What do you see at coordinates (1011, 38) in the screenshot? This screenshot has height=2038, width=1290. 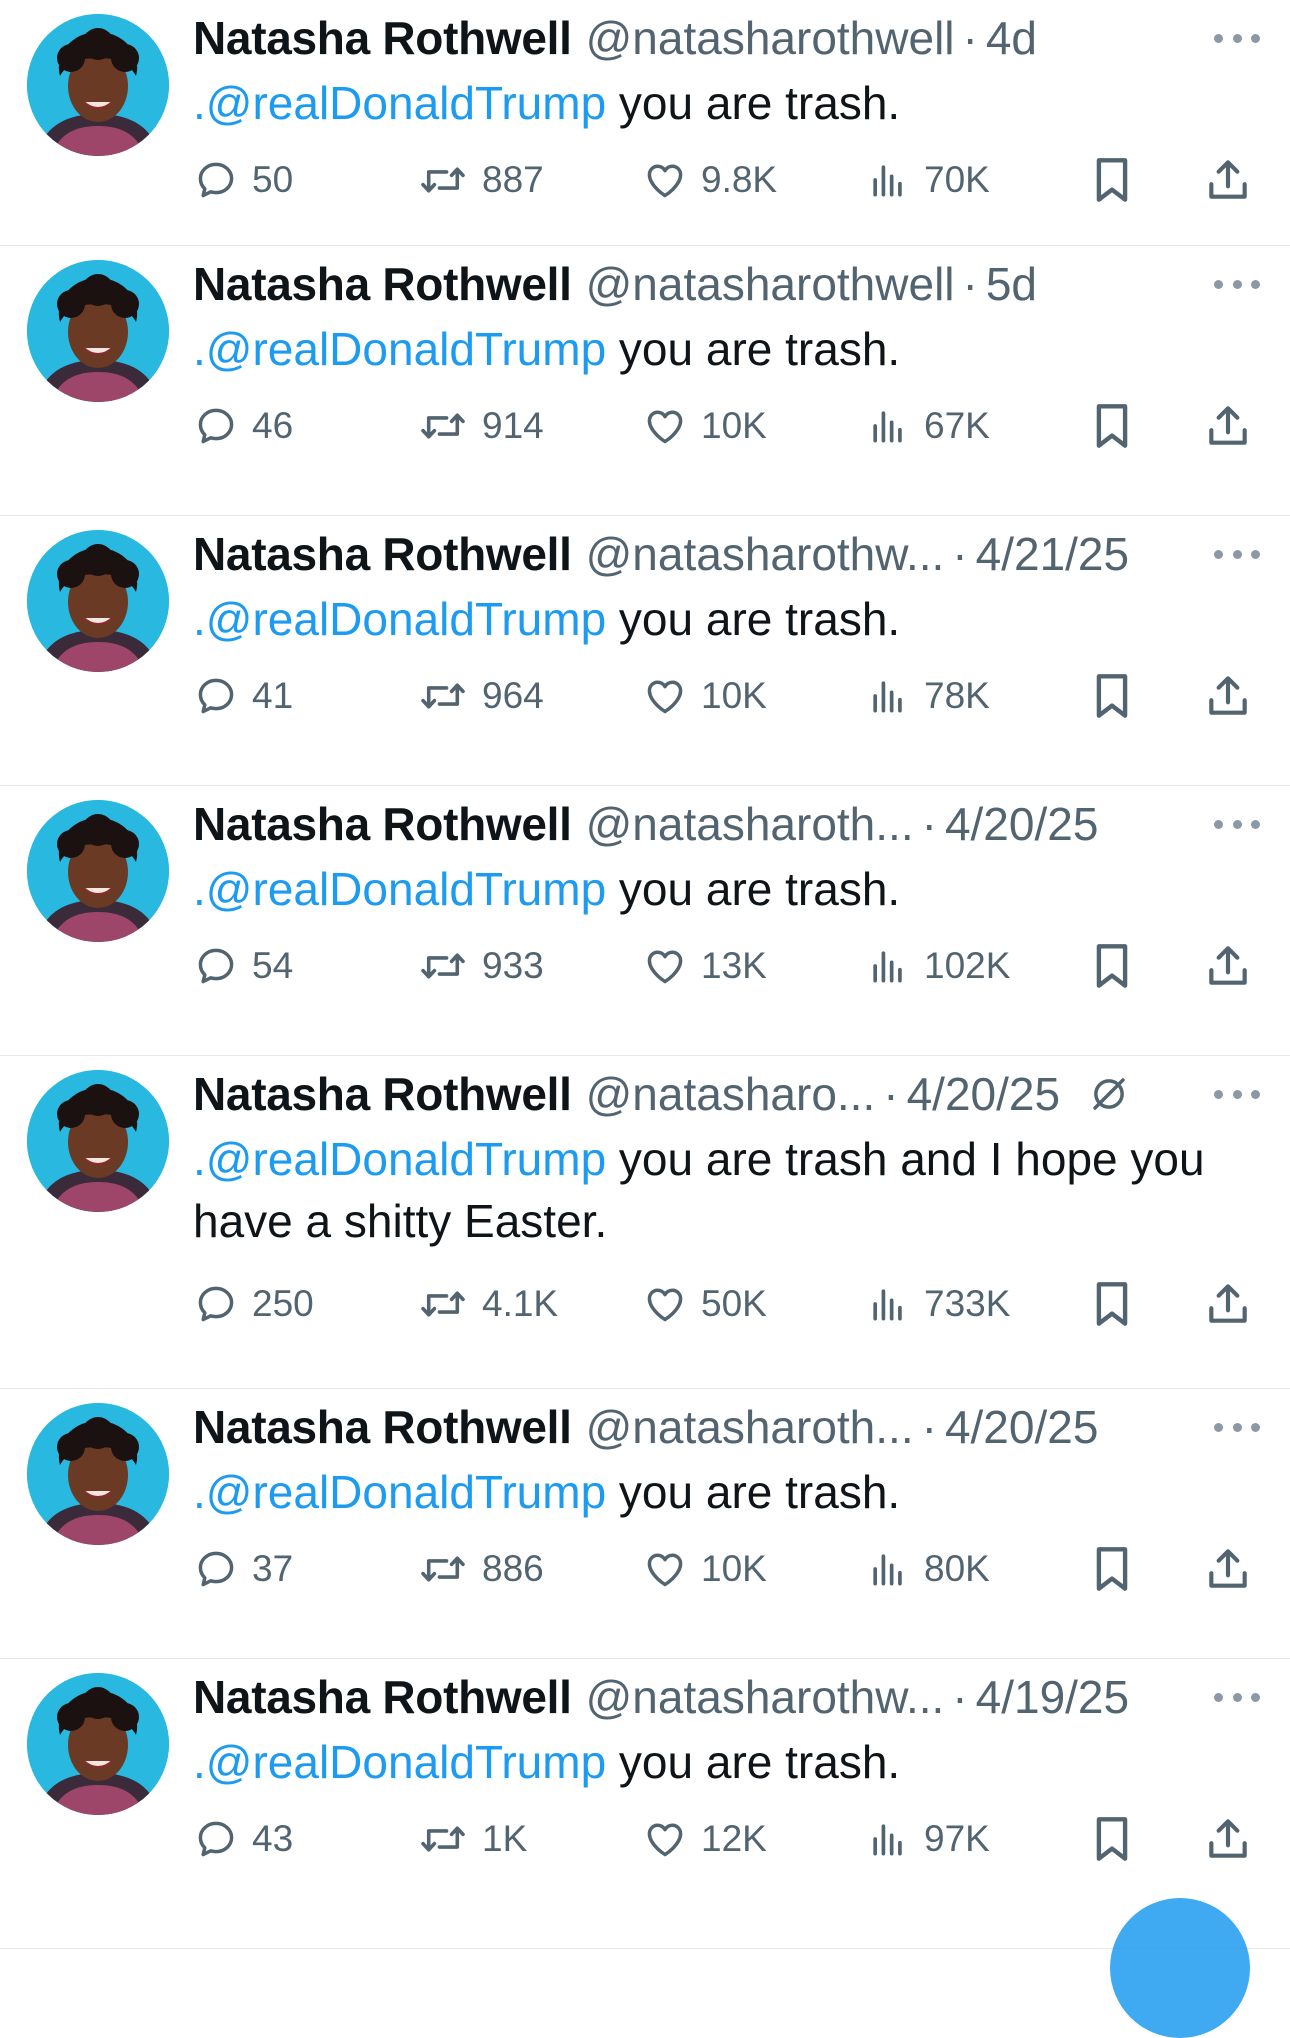 I see `timestamp: 4d` at bounding box center [1011, 38].